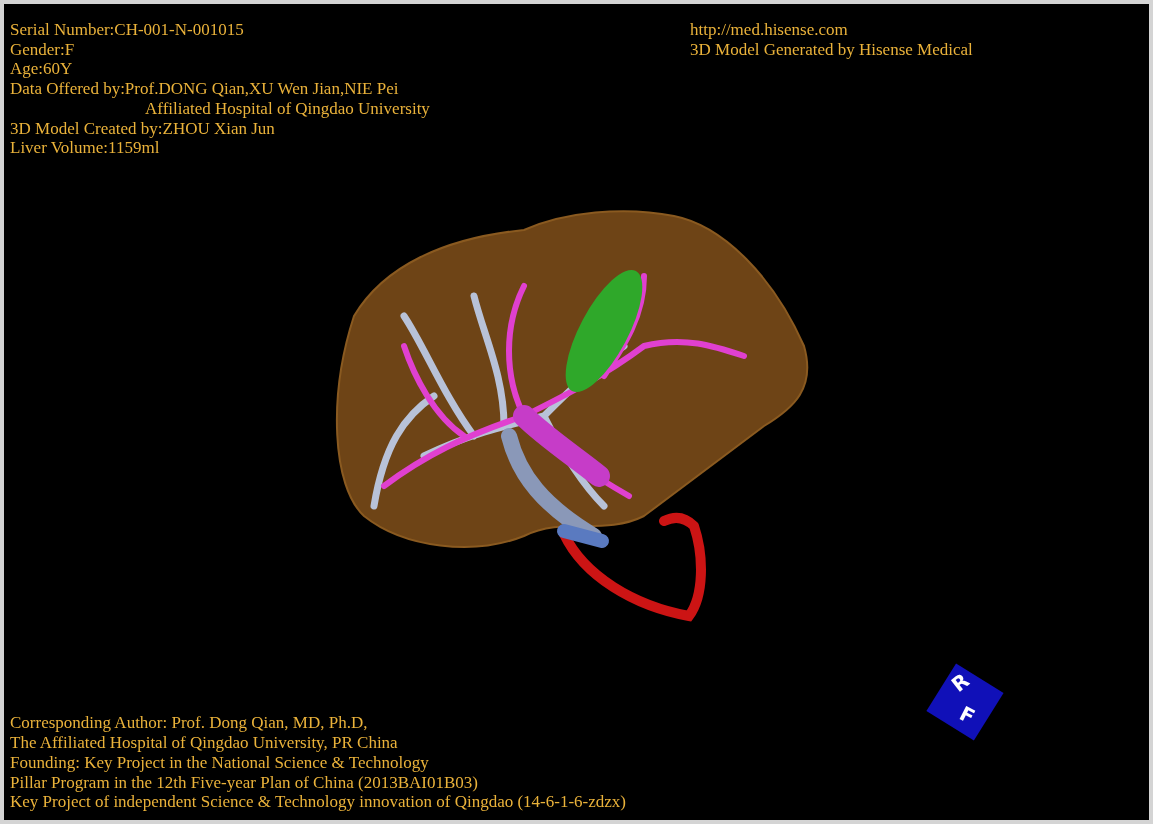 The image size is (1153, 824). Describe the element at coordinates (832, 49) in the screenshot. I see `info-text: 3D Model Generated by Hisense Medical` at that location.